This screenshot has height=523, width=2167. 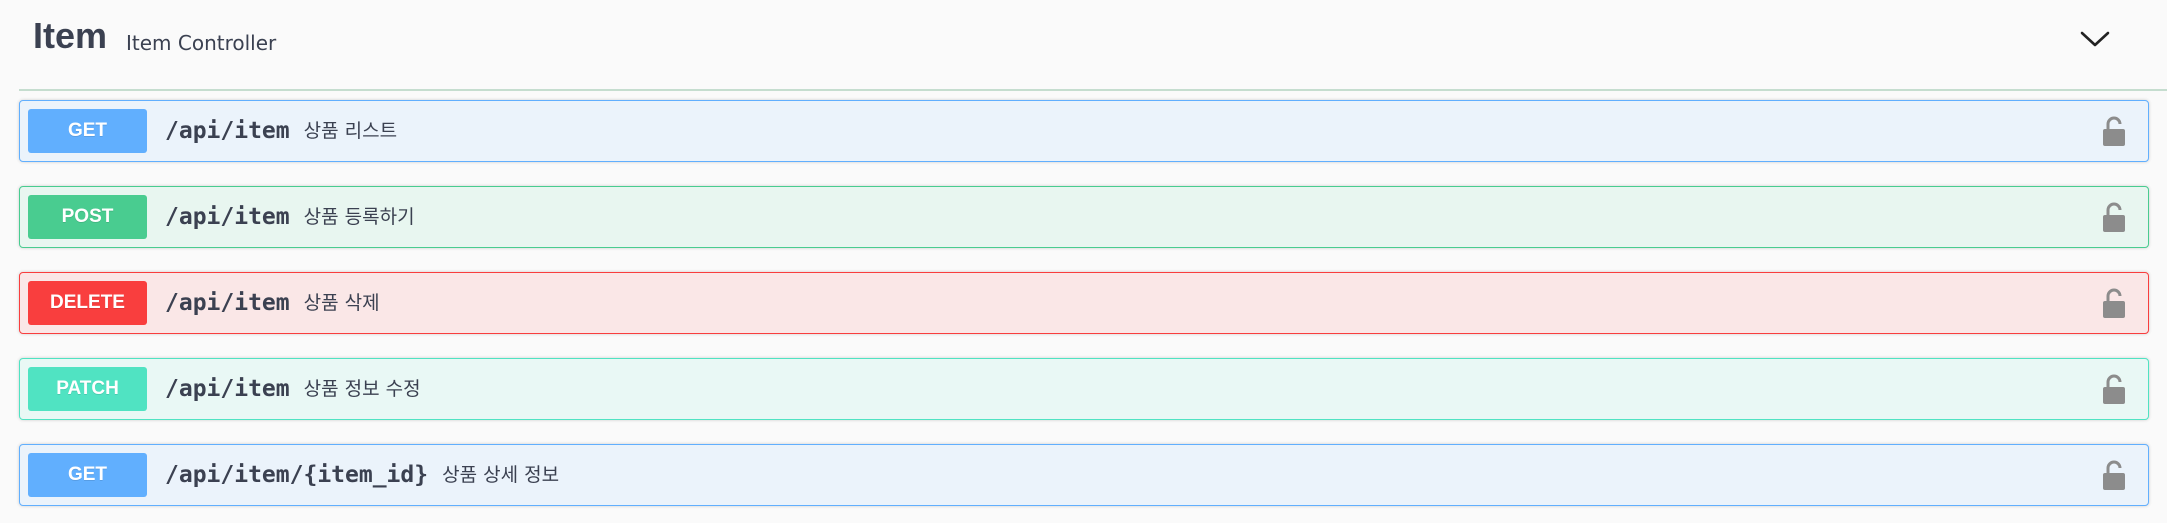 I want to click on operation-post-item: POST /api/item 상품 등록하기, so click(x=1084, y=217).